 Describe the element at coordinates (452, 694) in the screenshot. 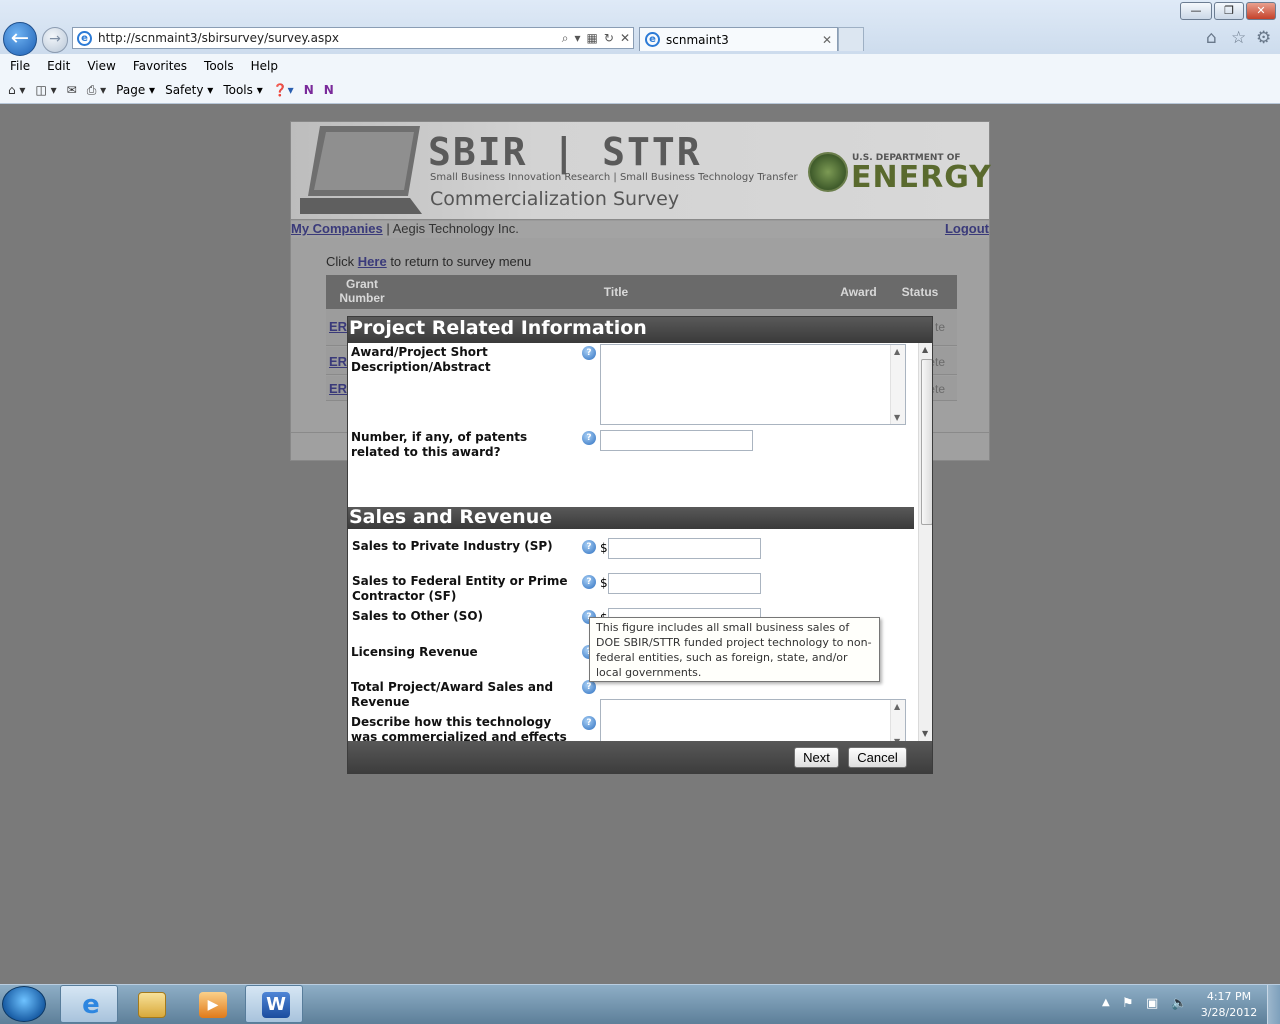

I see `total-sales-label: Total Project/Award Sales and Revenue` at that location.